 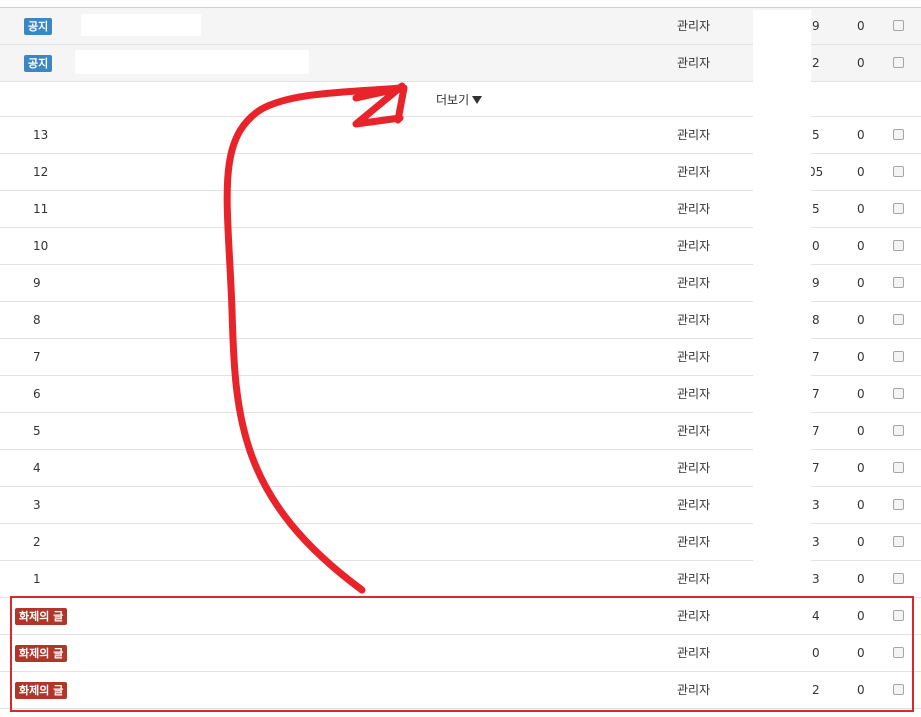 What do you see at coordinates (41, 172) in the screenshot?
I see `post-number: 12` at bounding box center [41, 172].